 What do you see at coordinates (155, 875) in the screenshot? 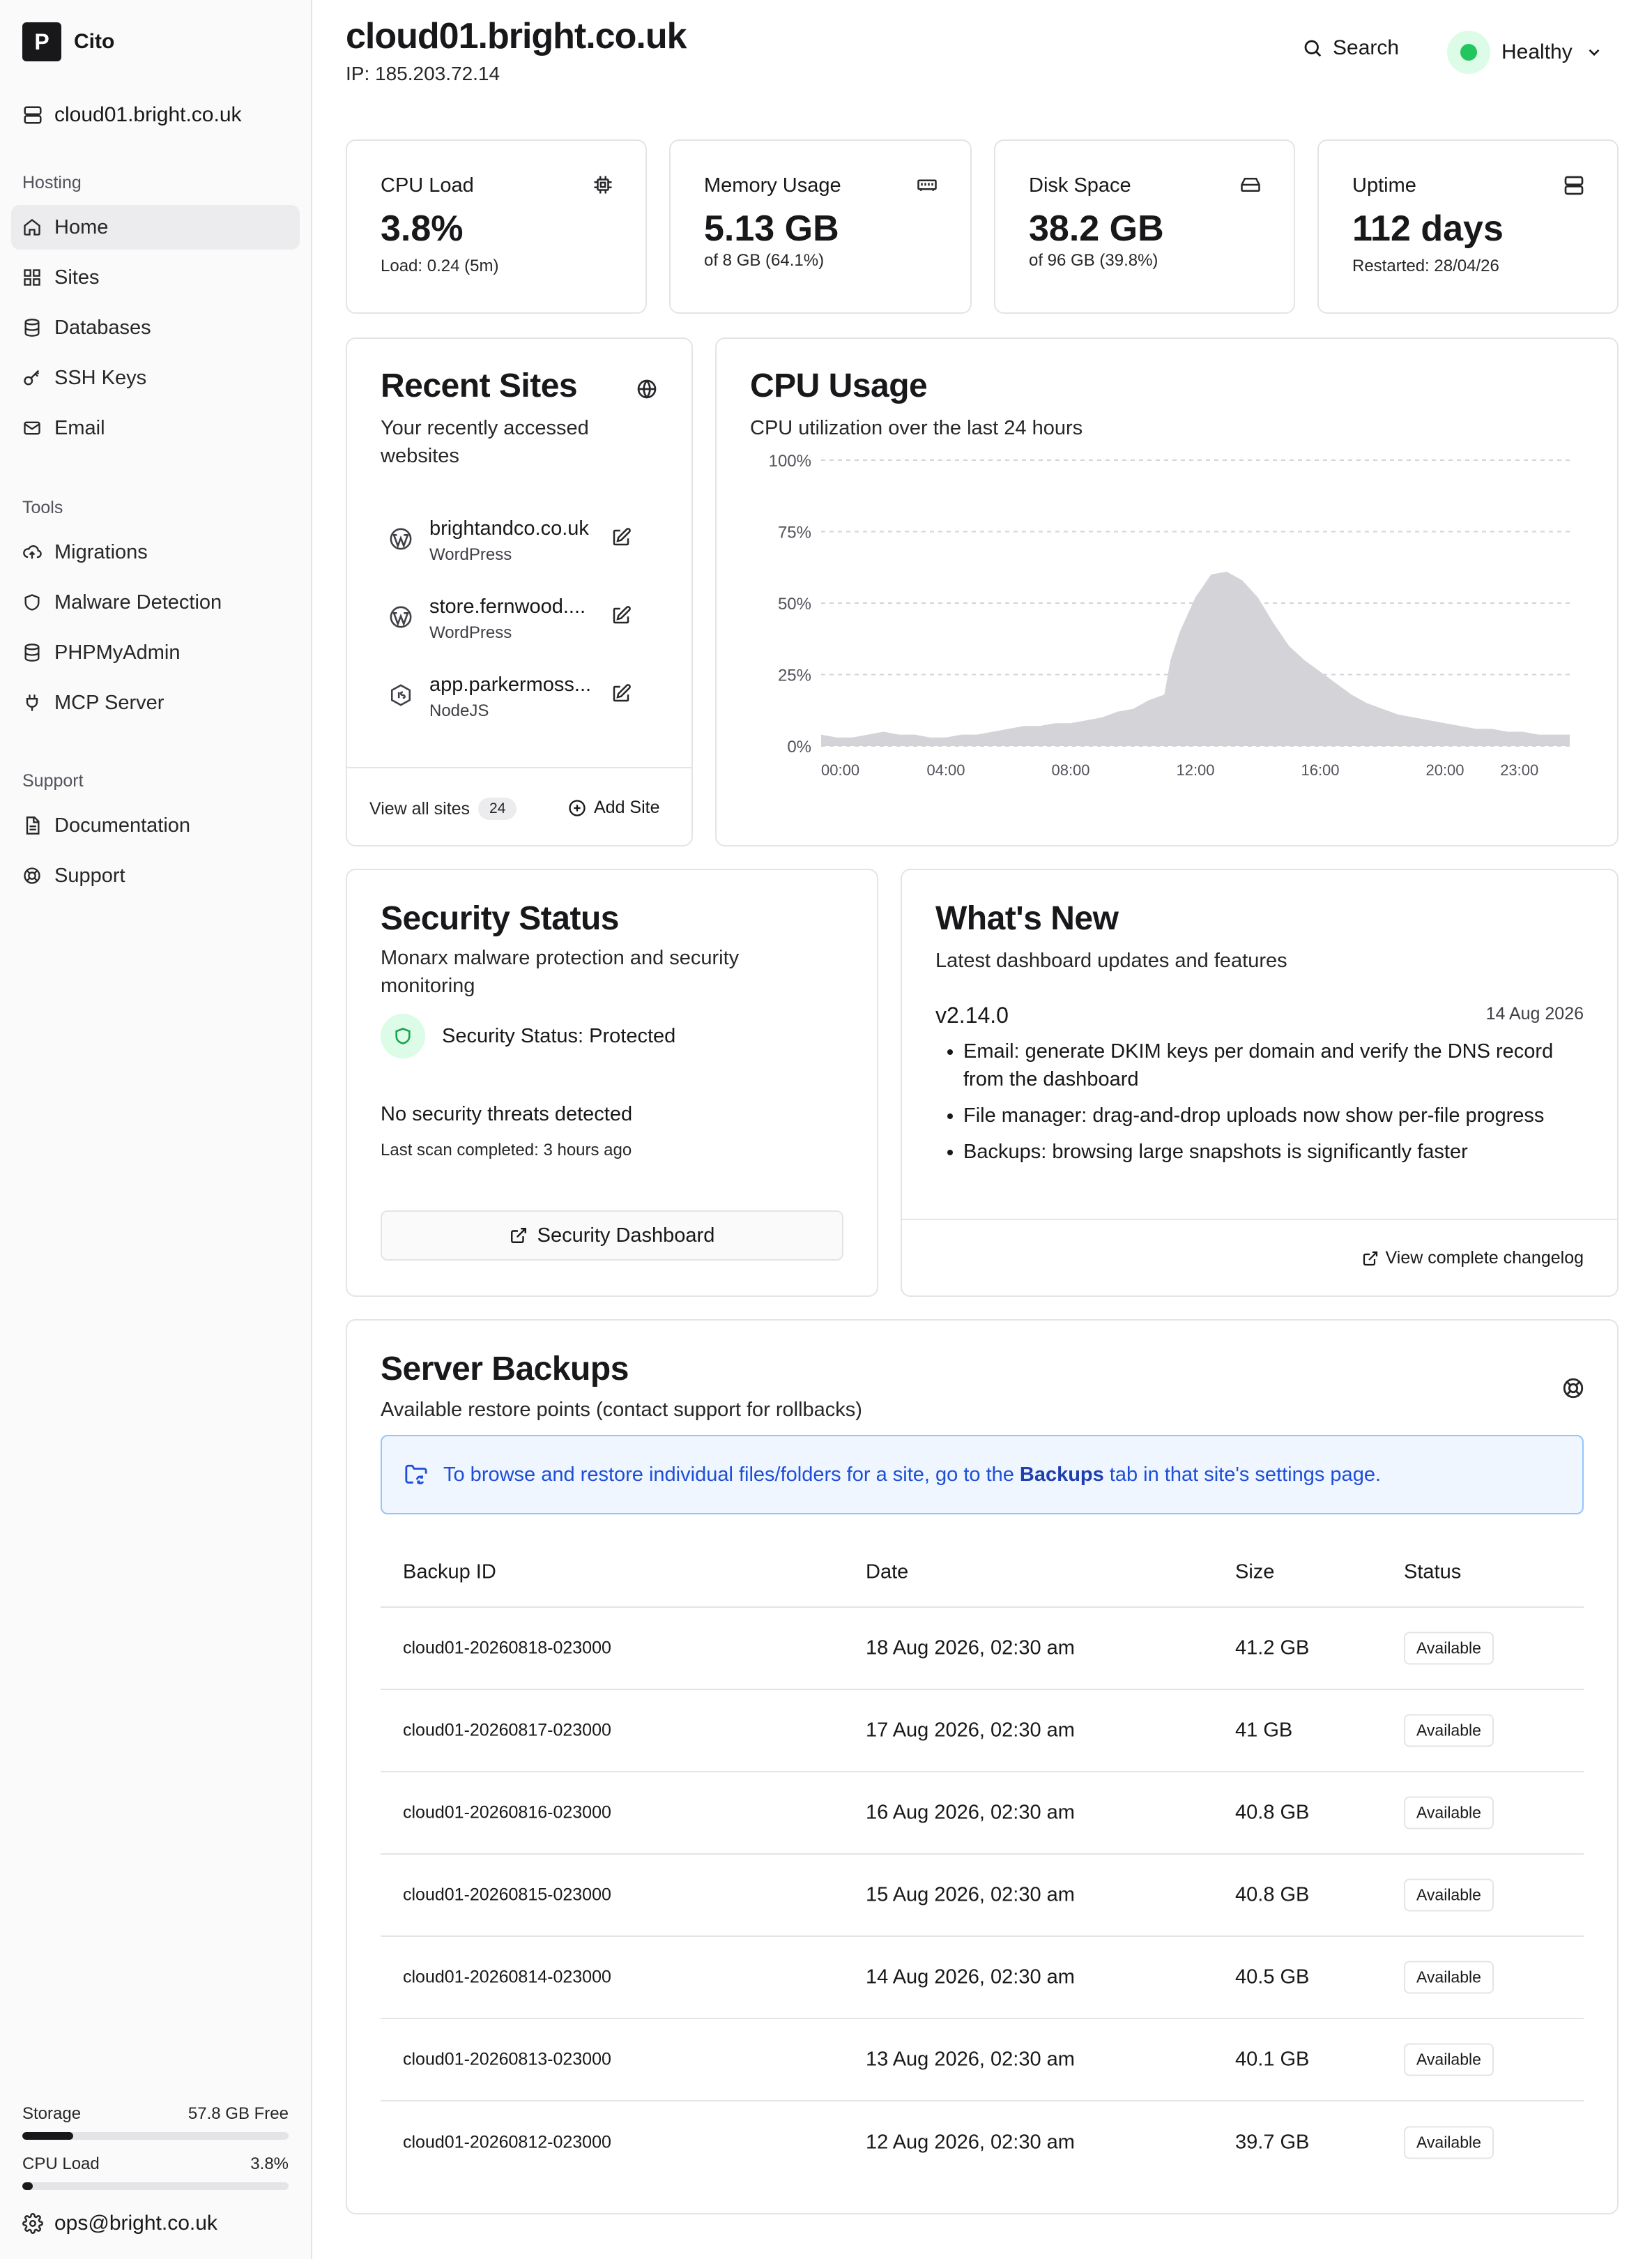
I see `sidebar-item-support: Support` at bounding box center [155, 875].